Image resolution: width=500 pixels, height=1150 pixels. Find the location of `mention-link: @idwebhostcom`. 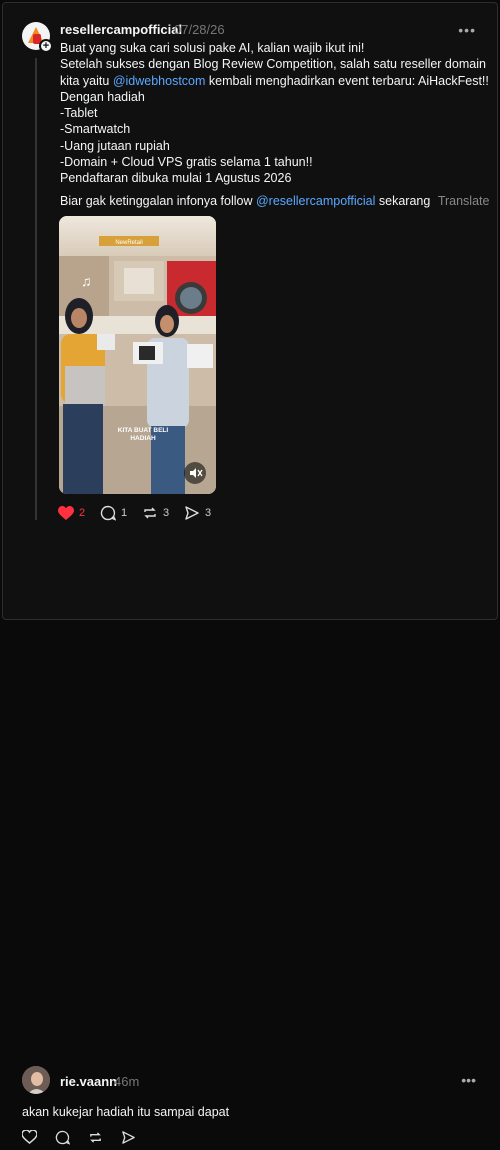

mention-link: @idwebhostcom is located at coordinates (159, 81).